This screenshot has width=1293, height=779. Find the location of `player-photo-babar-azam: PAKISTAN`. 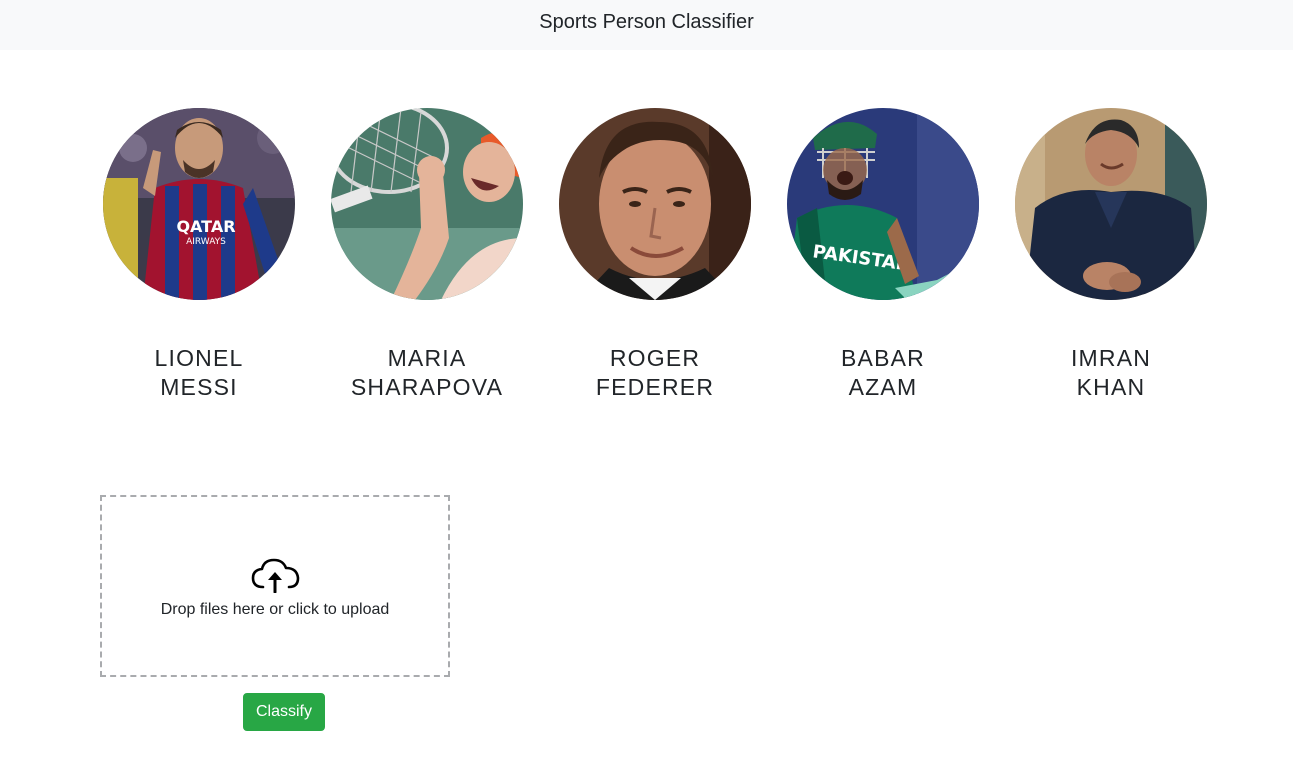

player-photo-babar-azam: PAKISTAN is located at coordinates (883, 204).